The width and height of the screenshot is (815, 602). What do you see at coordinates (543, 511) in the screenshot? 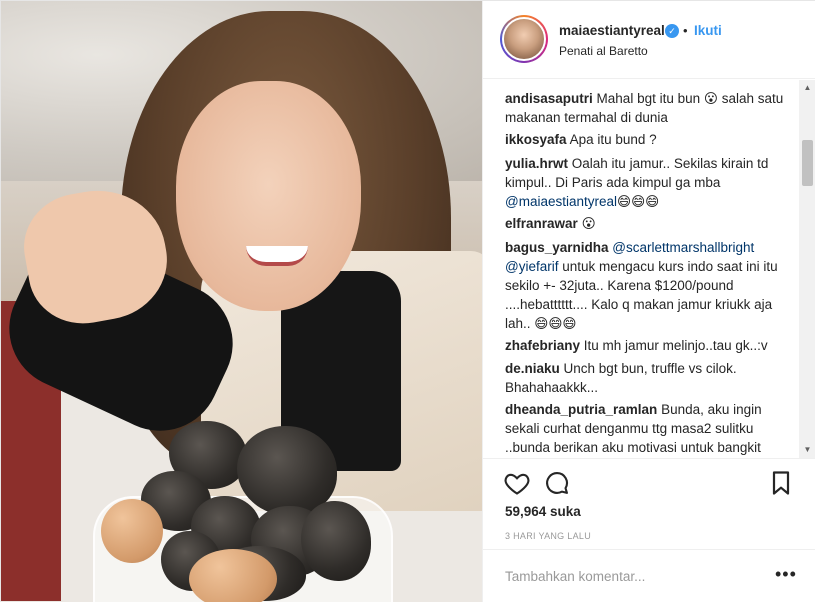
I see `likes-count: 59,964 suka` at bounding box center [543, 511].